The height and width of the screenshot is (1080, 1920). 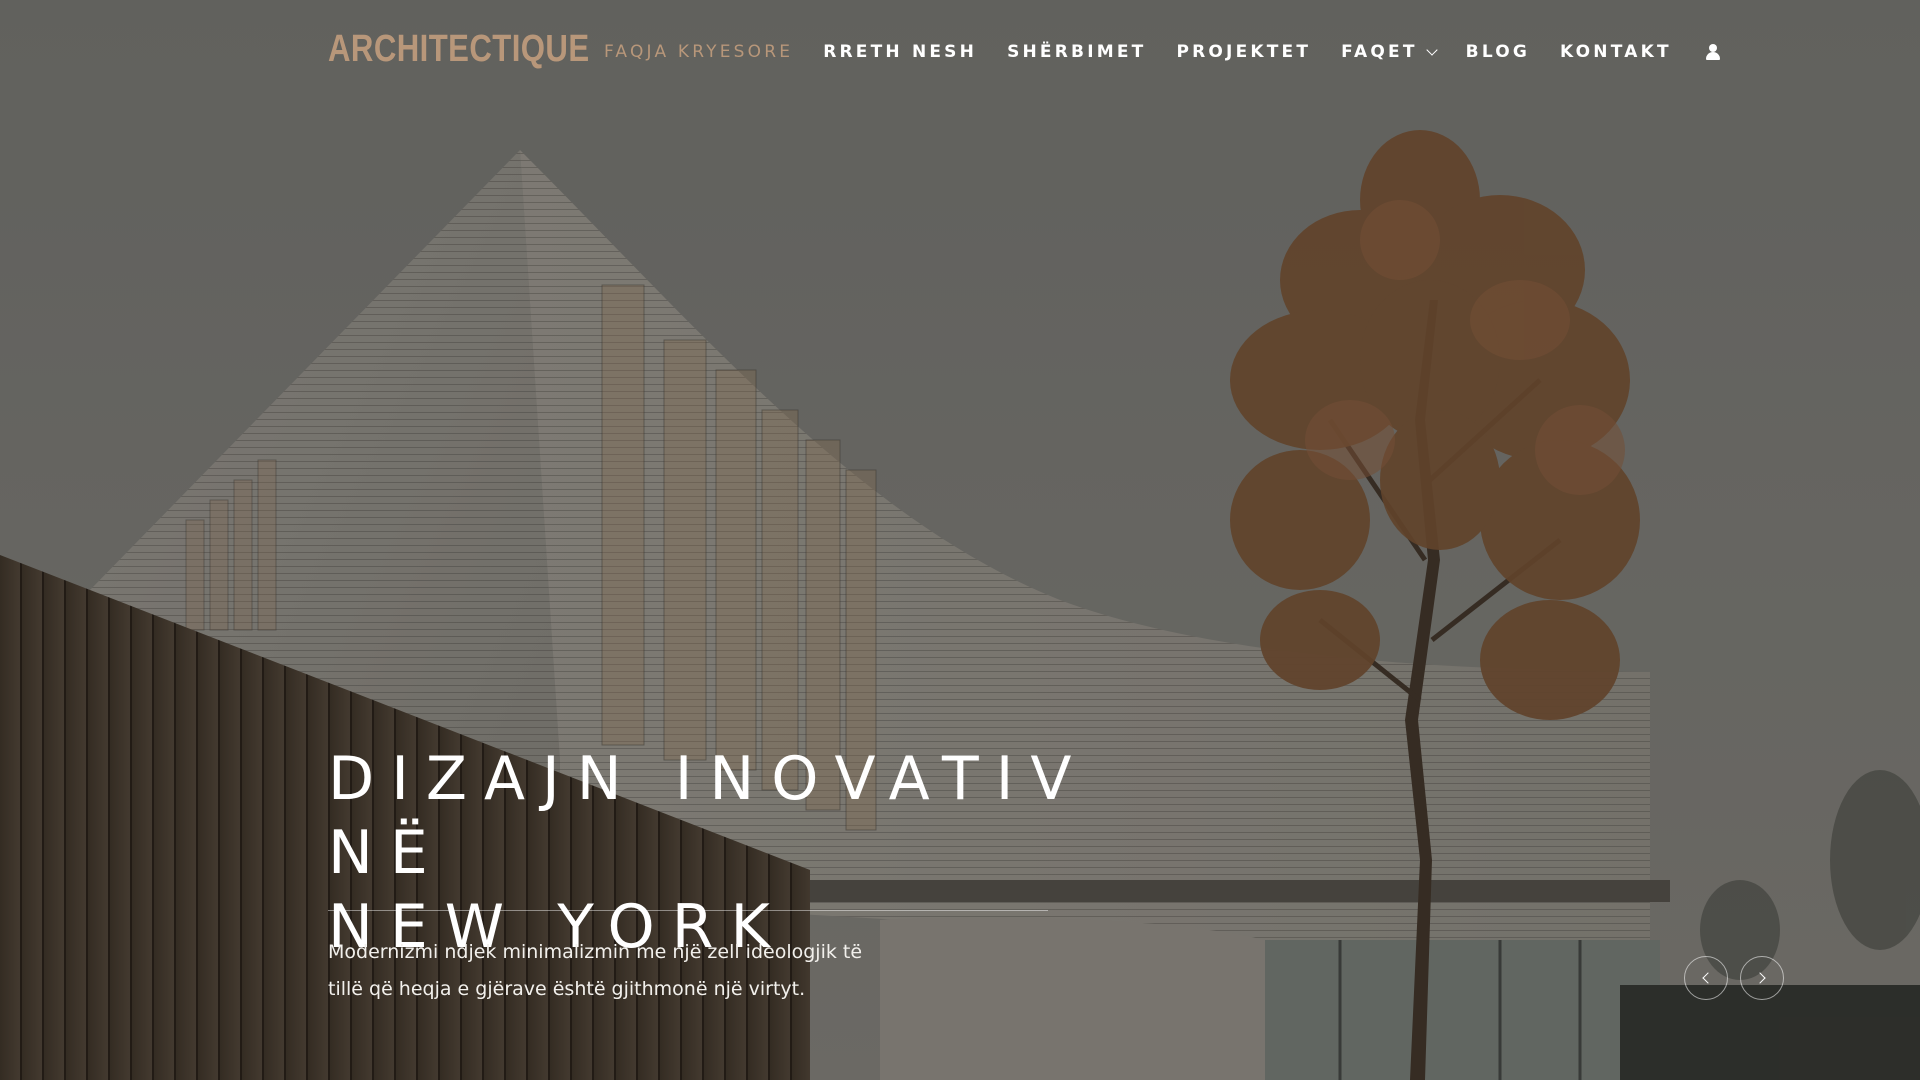 I want to click on hero-divider, so click(x=688, y=910).